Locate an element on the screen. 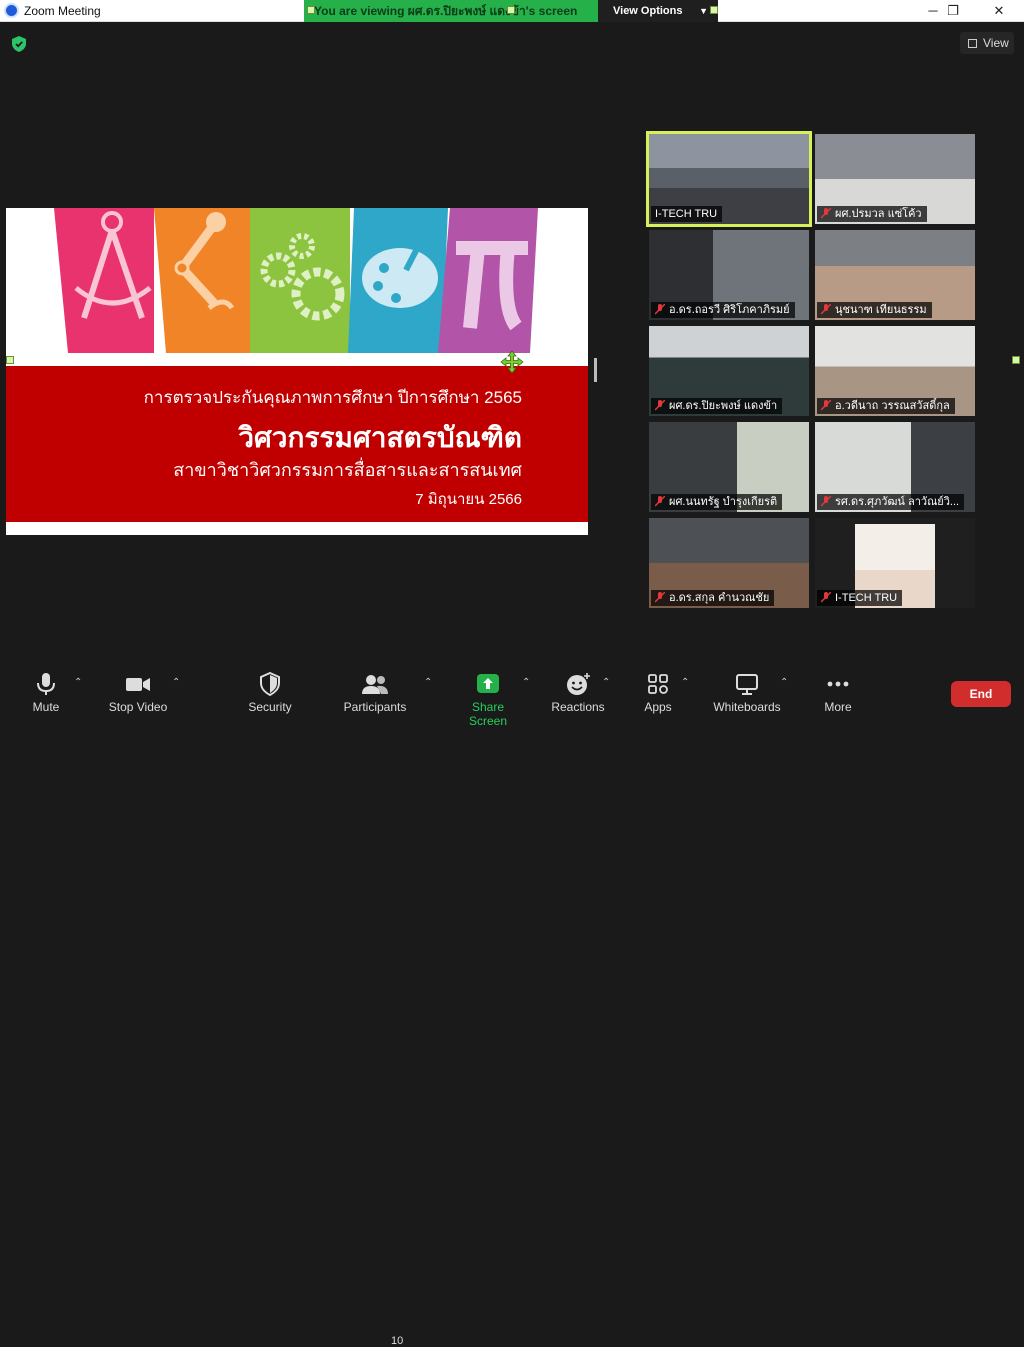 Image resolution: width=1024 pixels, height=1347 pixels. stop-video-button: Stop Video is located at coordinates (138, 690).